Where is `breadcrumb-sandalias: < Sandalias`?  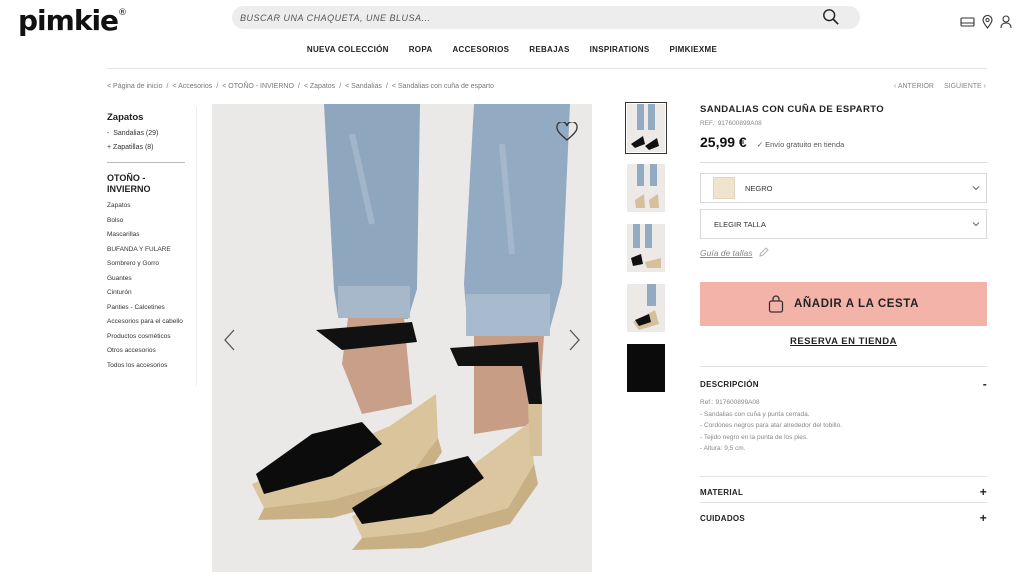
breadcrumb-sandalias: < Sandalias is located at coordinates (363, 86).